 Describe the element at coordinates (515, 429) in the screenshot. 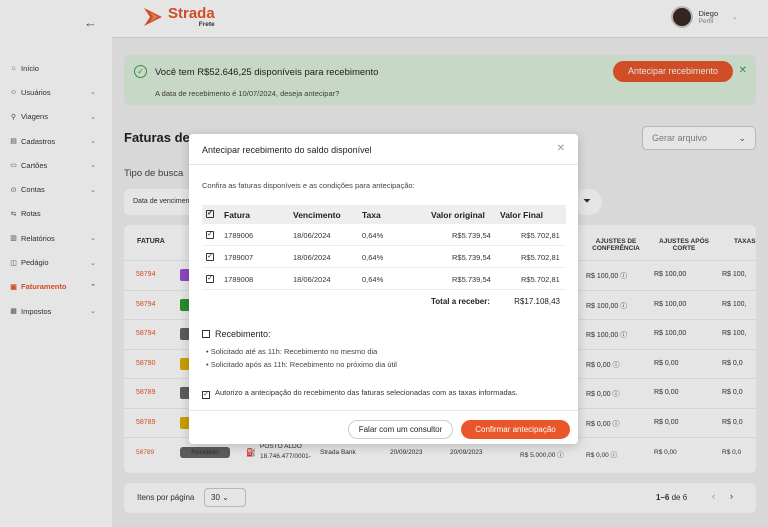

I see `confirm-anticipation-button: Confirmar antecipação` at that location.